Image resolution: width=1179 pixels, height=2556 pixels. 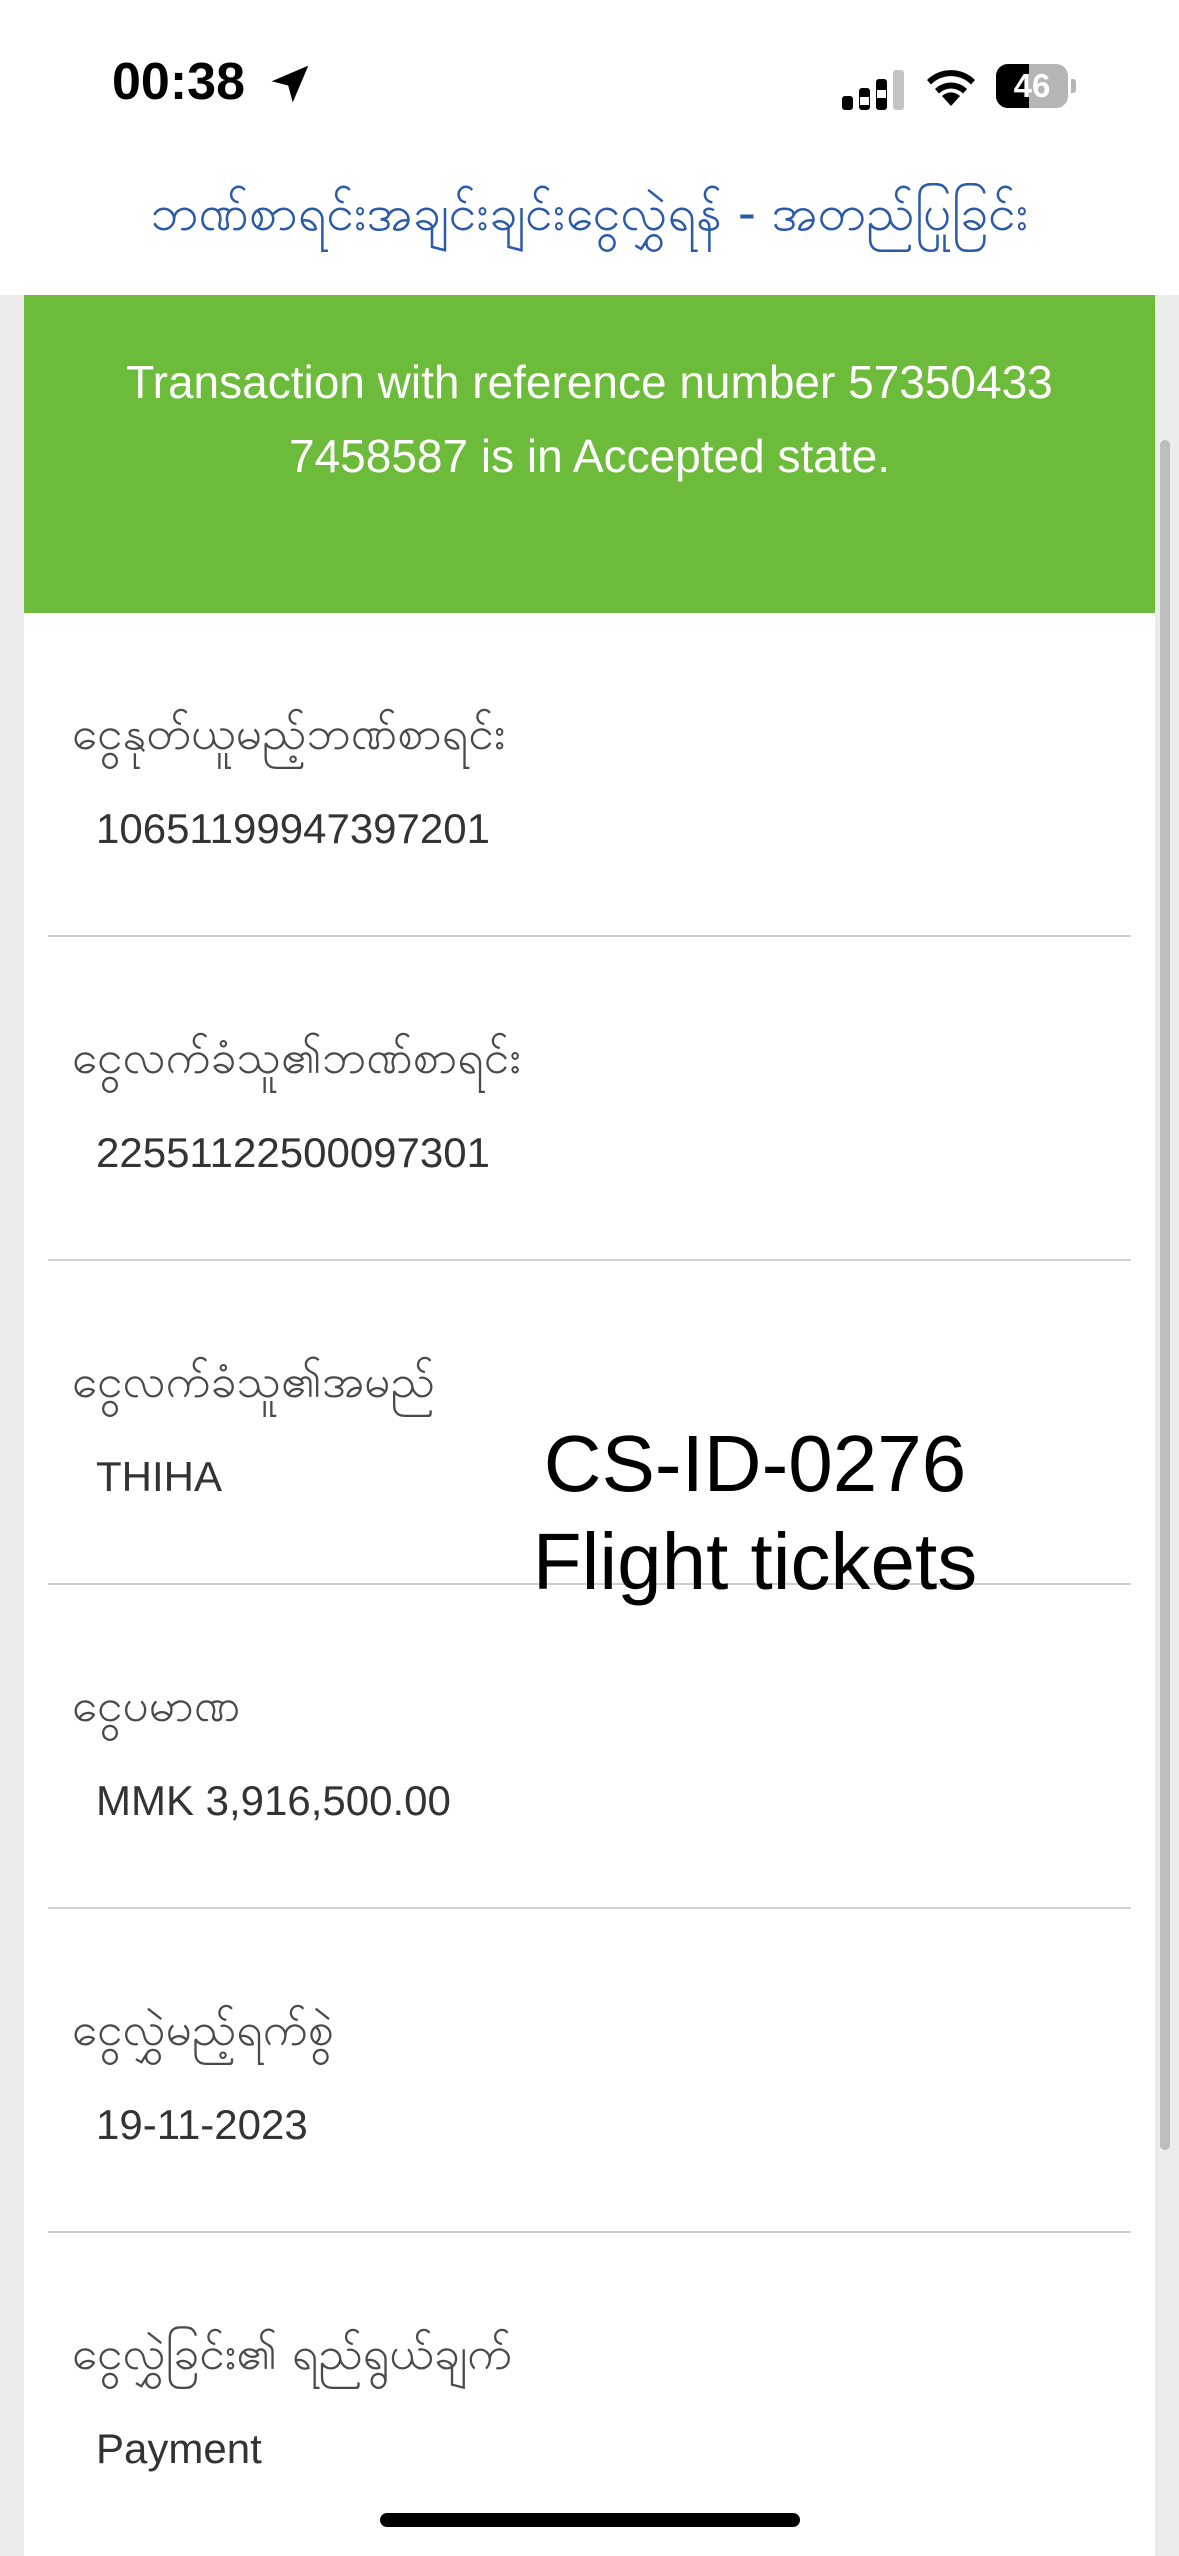 What do you see at coordinates (589, 1747) in the screenshot?
I see `field-amount: ငွေပမာဏ MMK 3,916,500.00` at bounding box center [589, 1747].